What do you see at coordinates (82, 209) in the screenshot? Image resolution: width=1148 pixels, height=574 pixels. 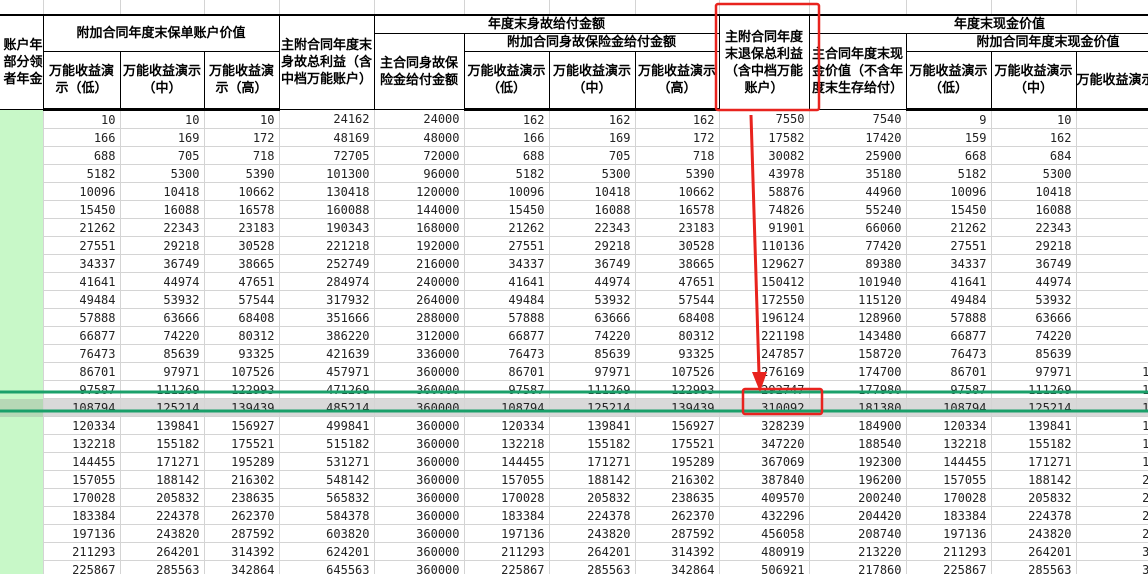 I see `cell-account-low: 15450` at bounding box center [82, 209].